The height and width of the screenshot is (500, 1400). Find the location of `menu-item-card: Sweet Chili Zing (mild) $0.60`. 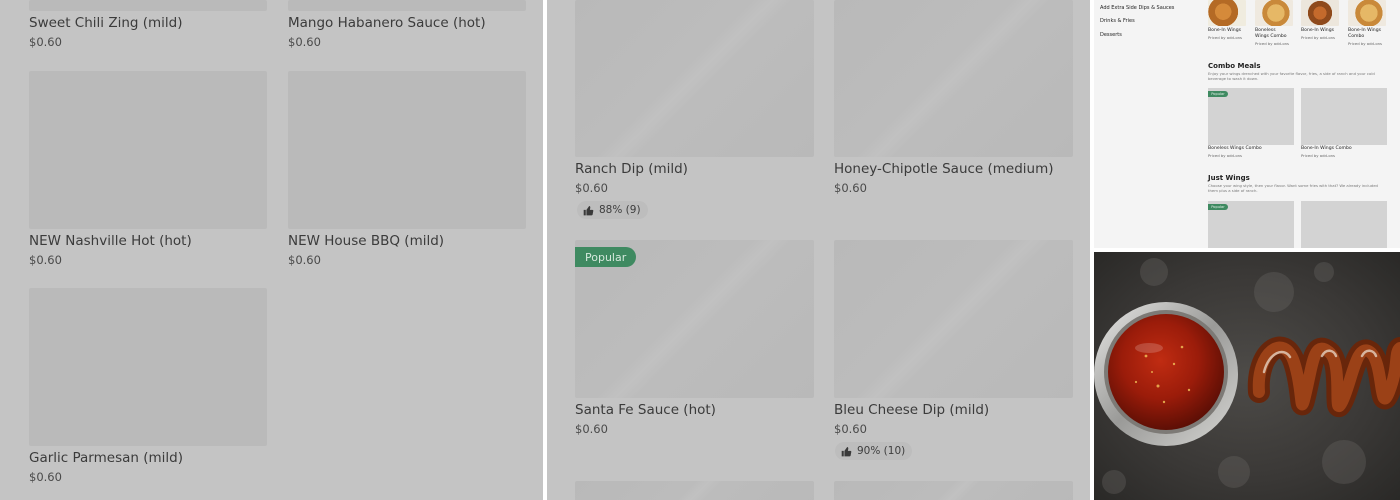

menu-item-card: Sweet Chili Zing (mild) $0.60 is located at coordinates (135, 30).